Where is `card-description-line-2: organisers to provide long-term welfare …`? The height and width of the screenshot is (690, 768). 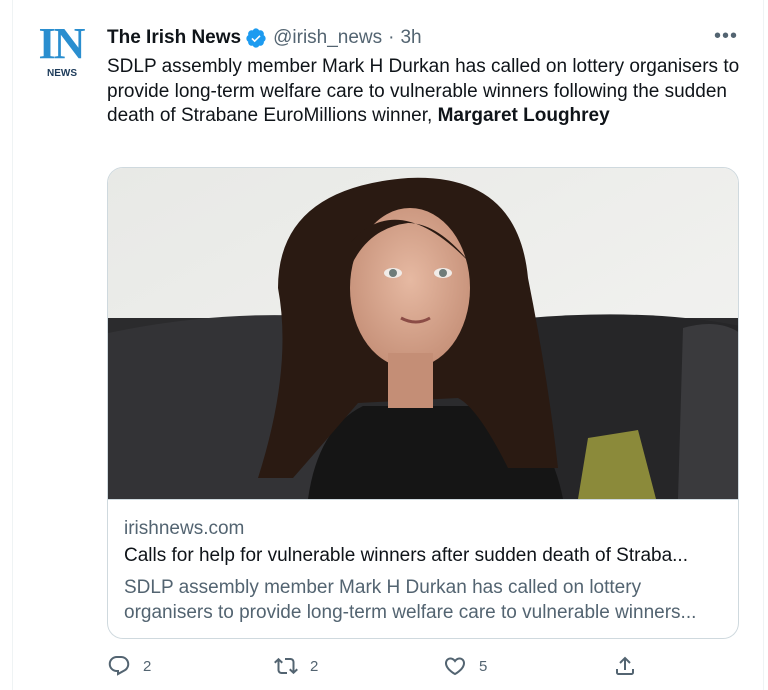
card-description-line-2: organisers to provide long-term welfare … is located at coordinates (410, 612).